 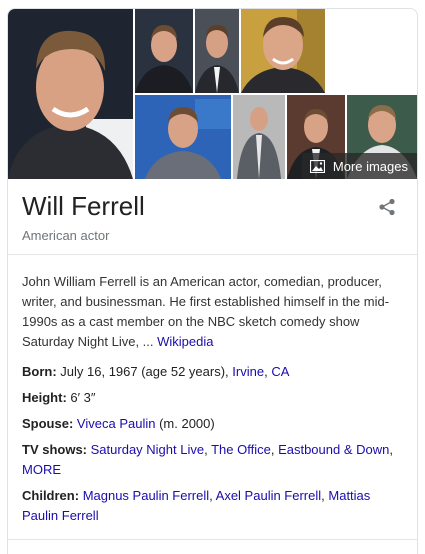 I want to click on fact-label: Born:, so click(x=39, y=371).